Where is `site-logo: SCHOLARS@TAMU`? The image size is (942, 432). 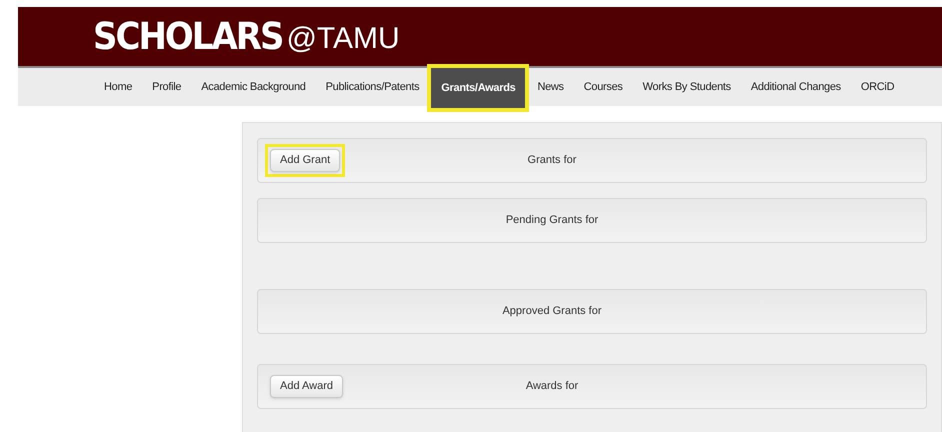 site-logo: SCHOLARS@TAMU is located at coordinates (246, 37).